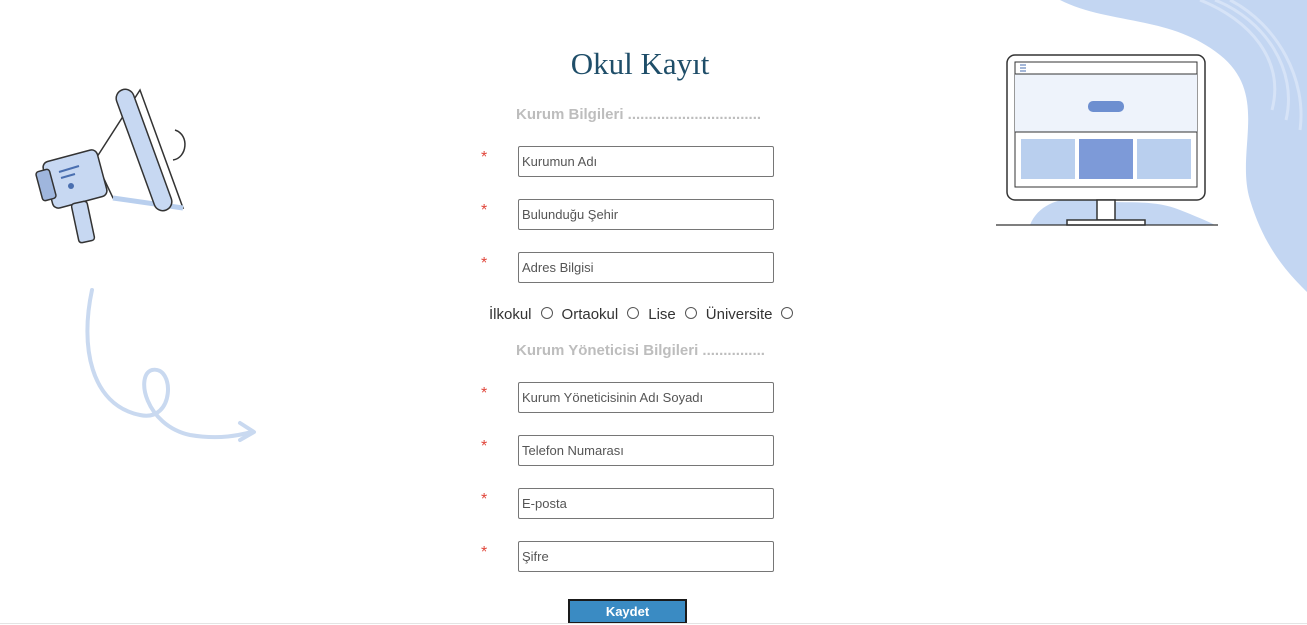 The height and width of the screenshot is (625, 1307). What do you see at coordinates (690, 312) in the screenshot?
I see `radio-lise` at bounding box center [690, 312].